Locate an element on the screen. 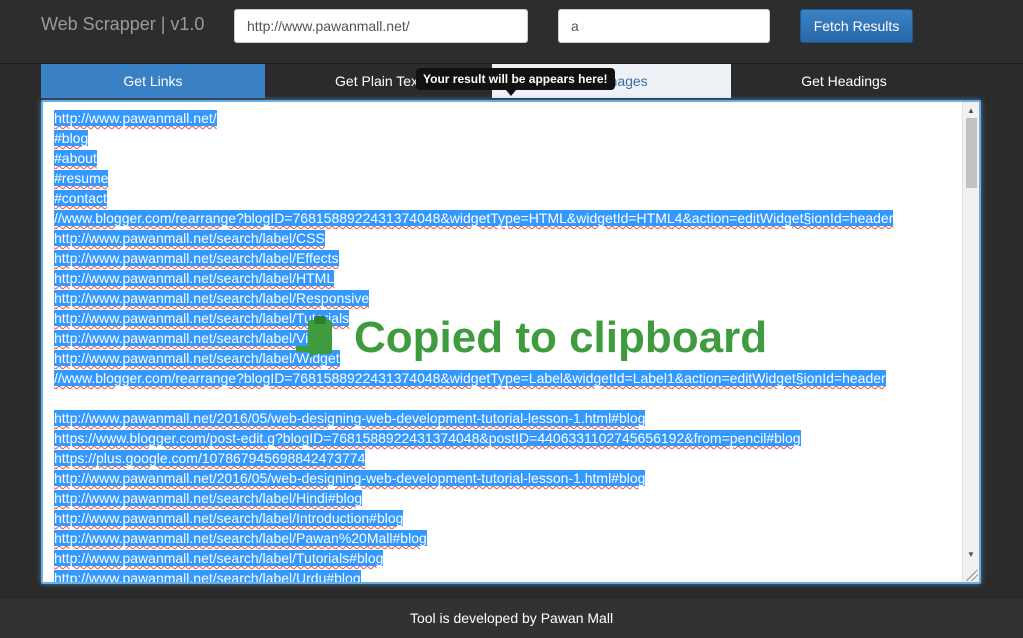  result-line-text: http://www.pawanmall.net/ is located at coordinates (135, 118).